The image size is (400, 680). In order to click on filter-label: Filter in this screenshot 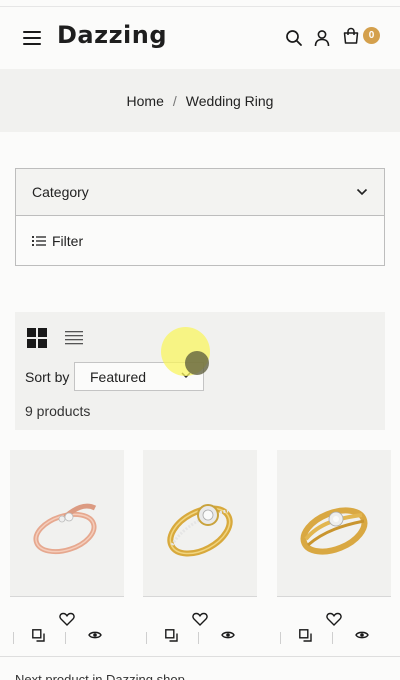, I will do `click(68, 240)`.